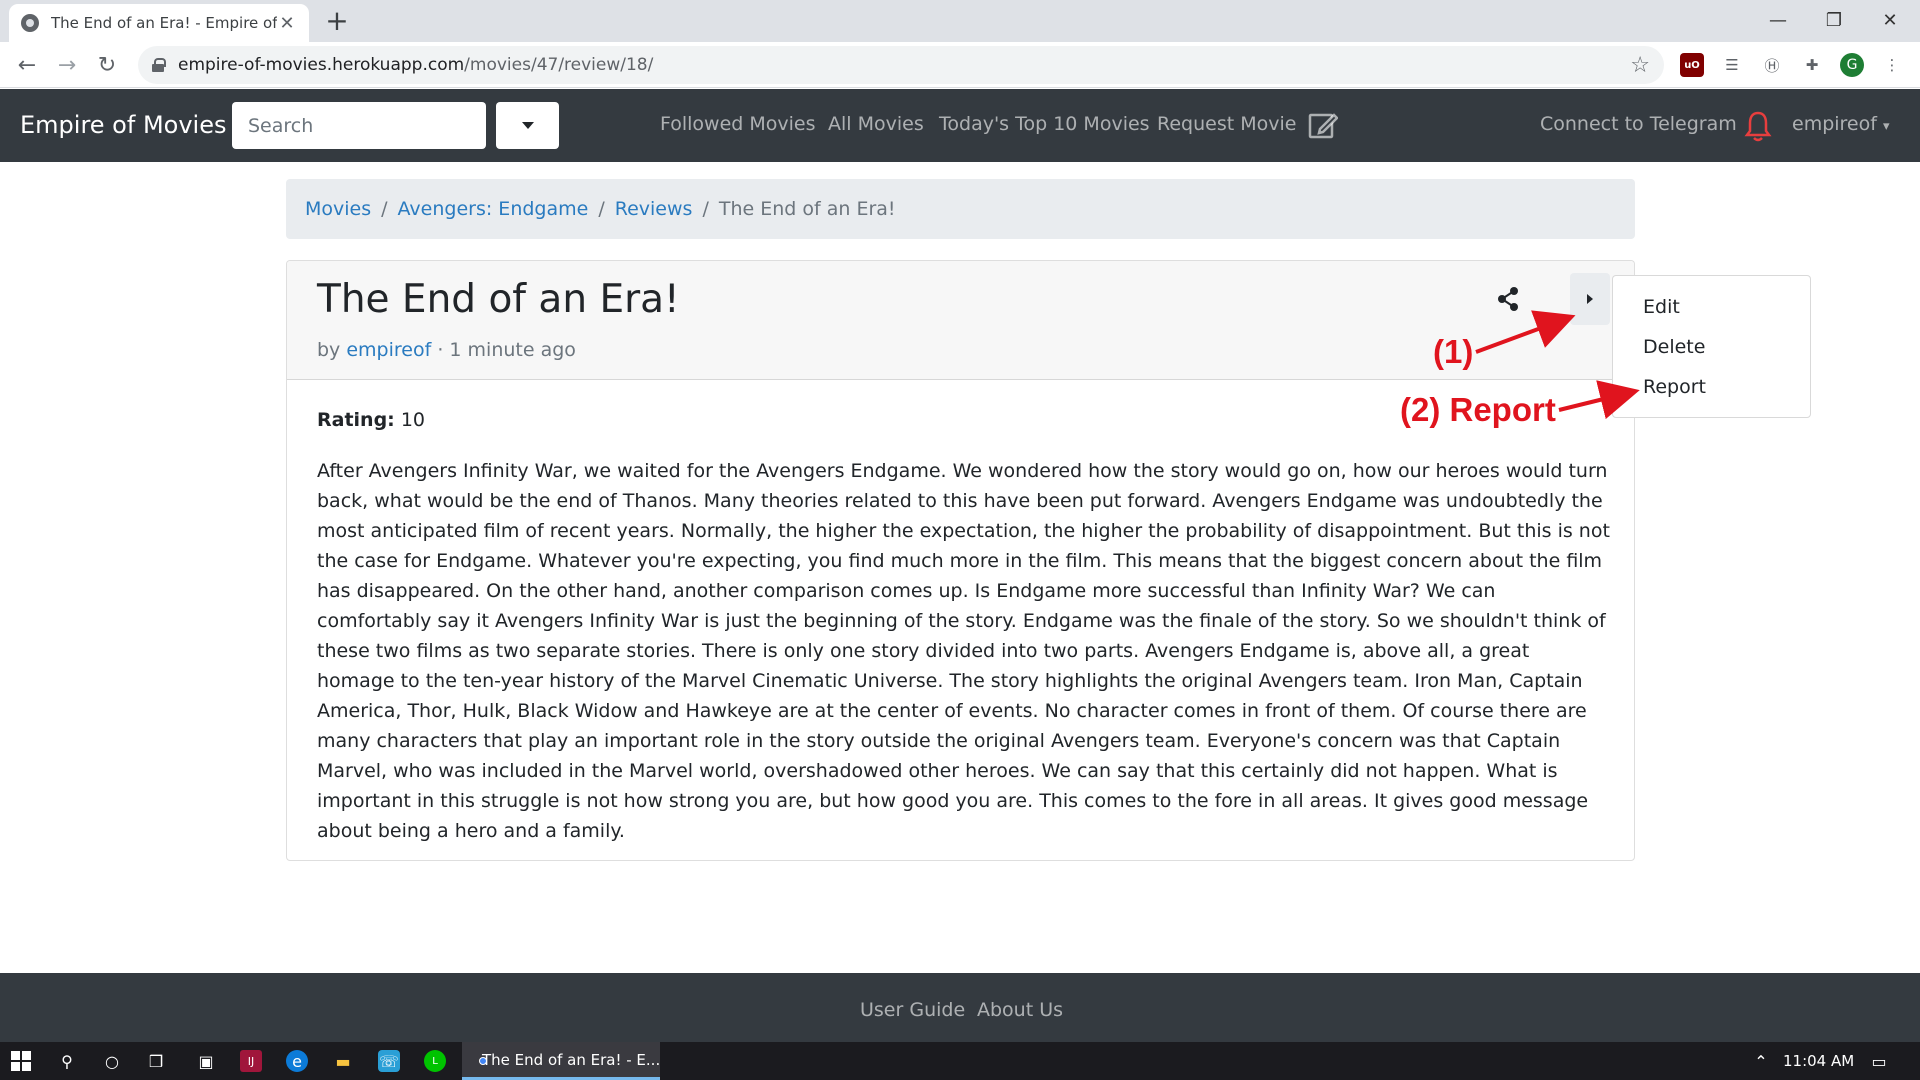 Image resolution: width=1920 pixels, height=1080 pixels. I want to click on url-path: /movies/47/review/18/, so click(559, 65).